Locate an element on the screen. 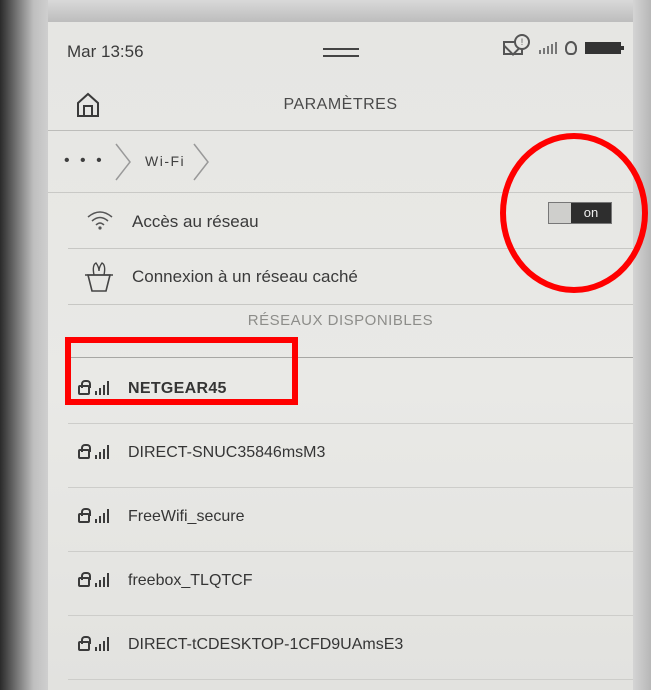 The height and width of the screenshot is (690, 651). page-title: PARAMÈTRES is located at coordinates (340, 104).